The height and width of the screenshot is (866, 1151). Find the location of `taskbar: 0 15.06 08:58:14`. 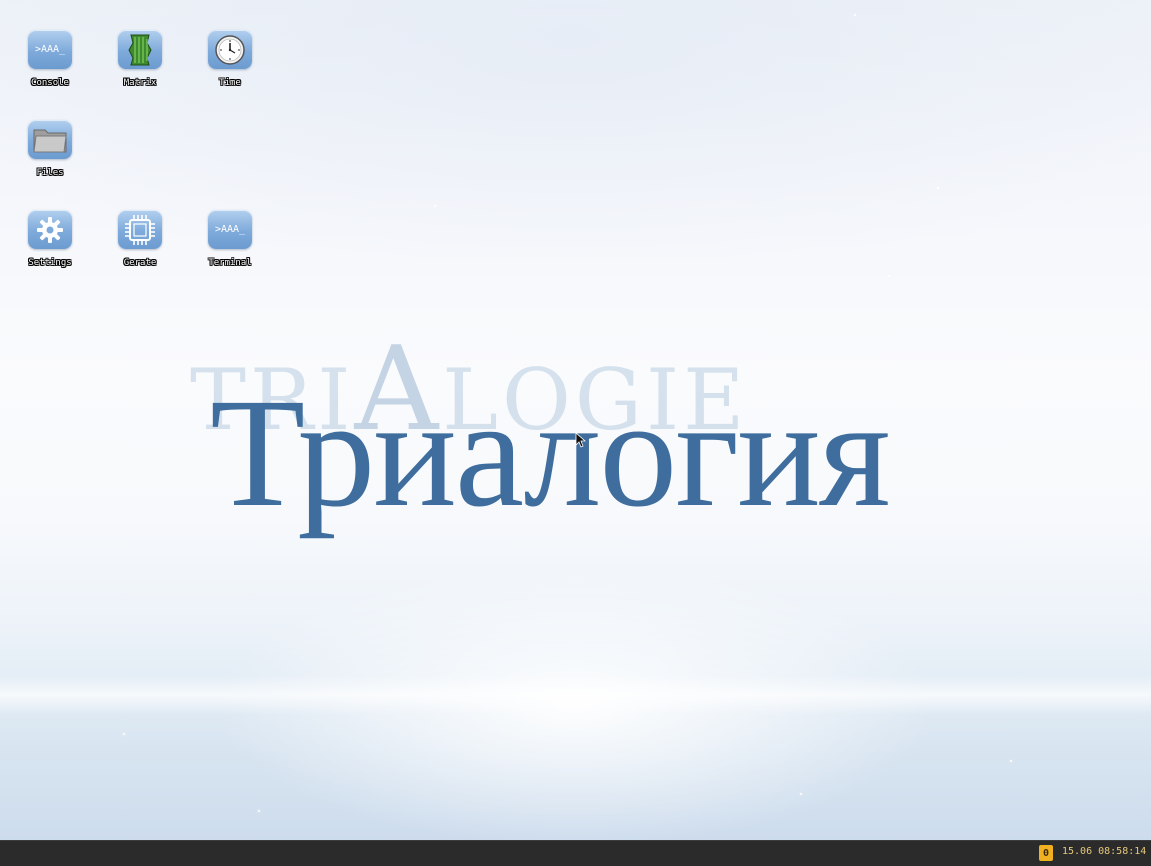

taskbar: 0 15.06 08:58:14 is located at coordinates (575, 853).